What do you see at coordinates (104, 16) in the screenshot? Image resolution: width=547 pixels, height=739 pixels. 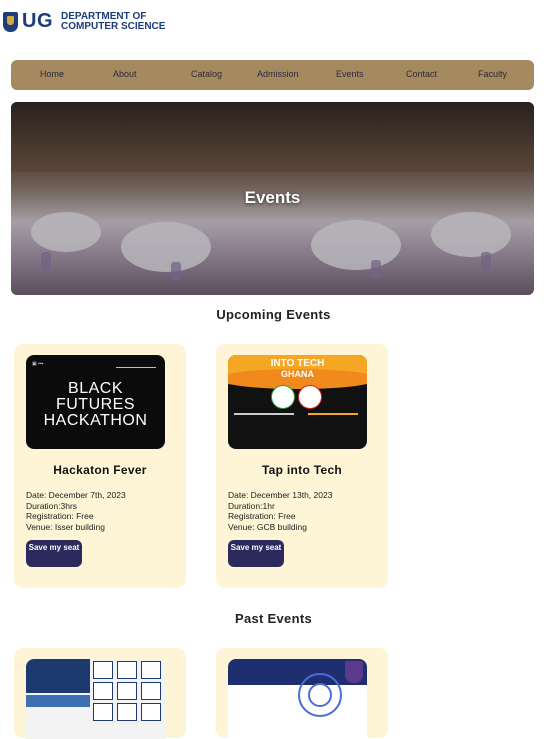 I see `department-line-1: DEPARTMENT OF` at bounding box center [104, 16].